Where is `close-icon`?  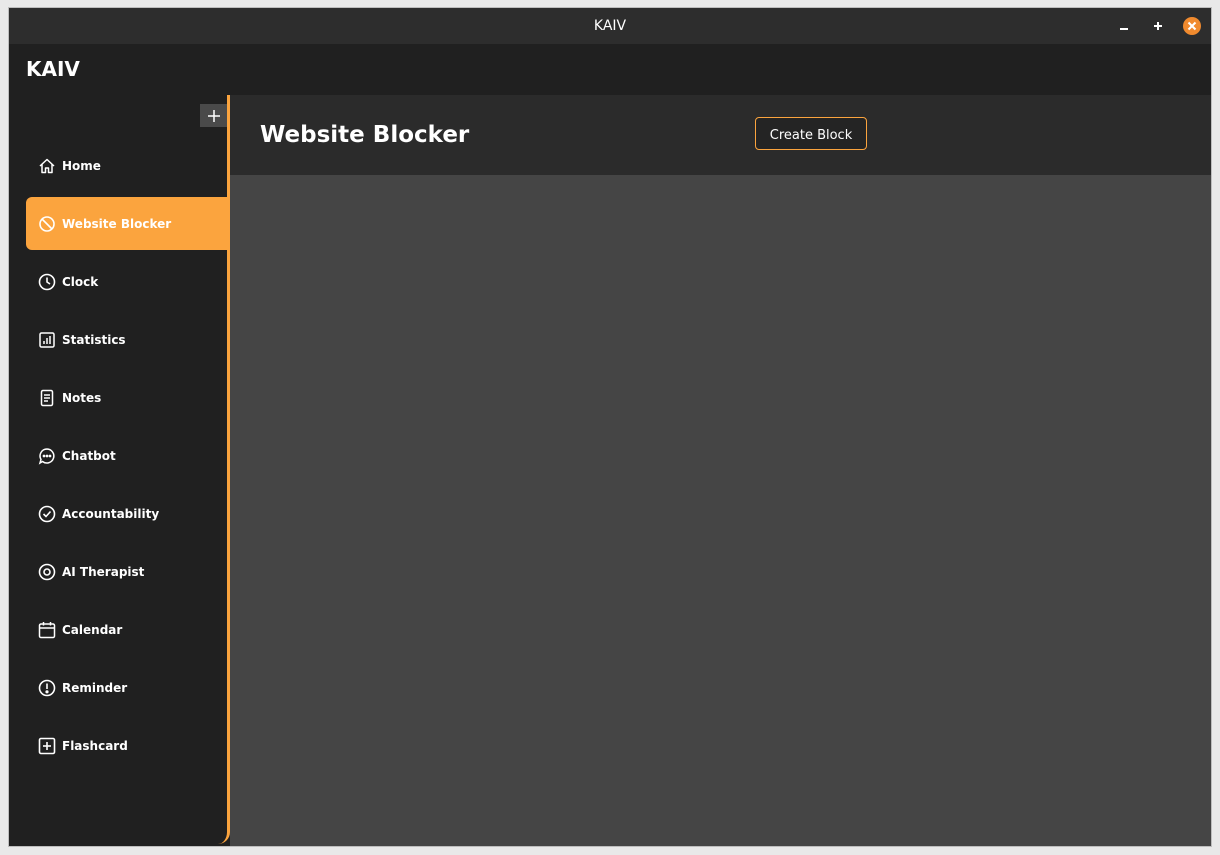 close-icon is located at coordinates (1192, 26).